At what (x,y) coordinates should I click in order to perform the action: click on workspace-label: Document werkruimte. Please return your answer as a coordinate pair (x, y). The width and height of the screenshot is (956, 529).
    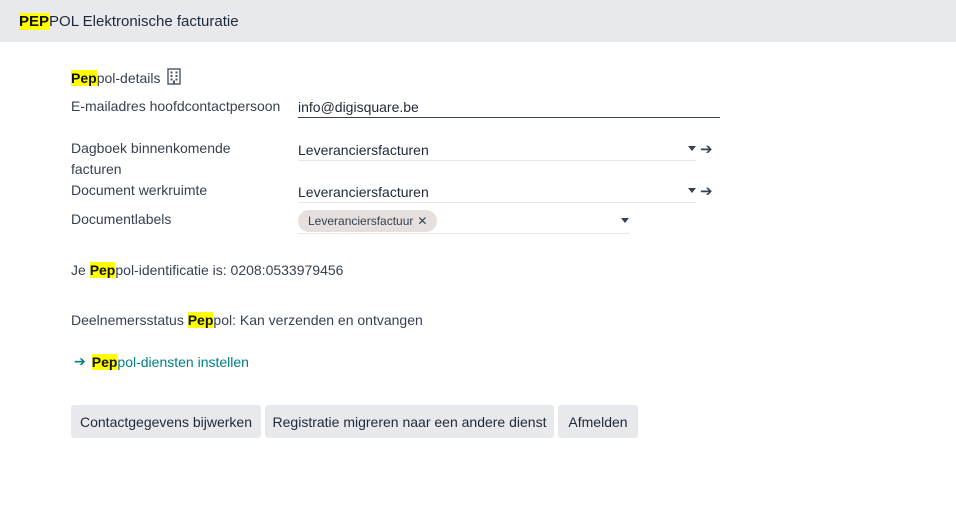
    Looking at the image, I should click on (139, 190).